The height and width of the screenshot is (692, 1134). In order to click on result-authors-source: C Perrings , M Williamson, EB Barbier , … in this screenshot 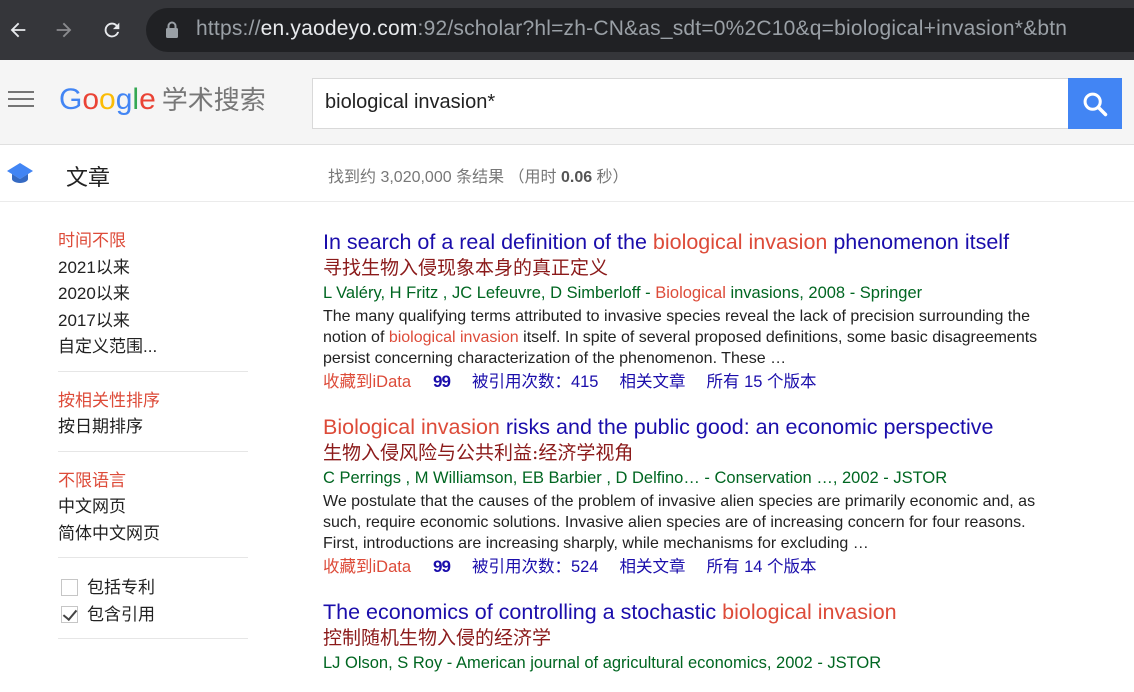, I will do `click(635, 478)`.